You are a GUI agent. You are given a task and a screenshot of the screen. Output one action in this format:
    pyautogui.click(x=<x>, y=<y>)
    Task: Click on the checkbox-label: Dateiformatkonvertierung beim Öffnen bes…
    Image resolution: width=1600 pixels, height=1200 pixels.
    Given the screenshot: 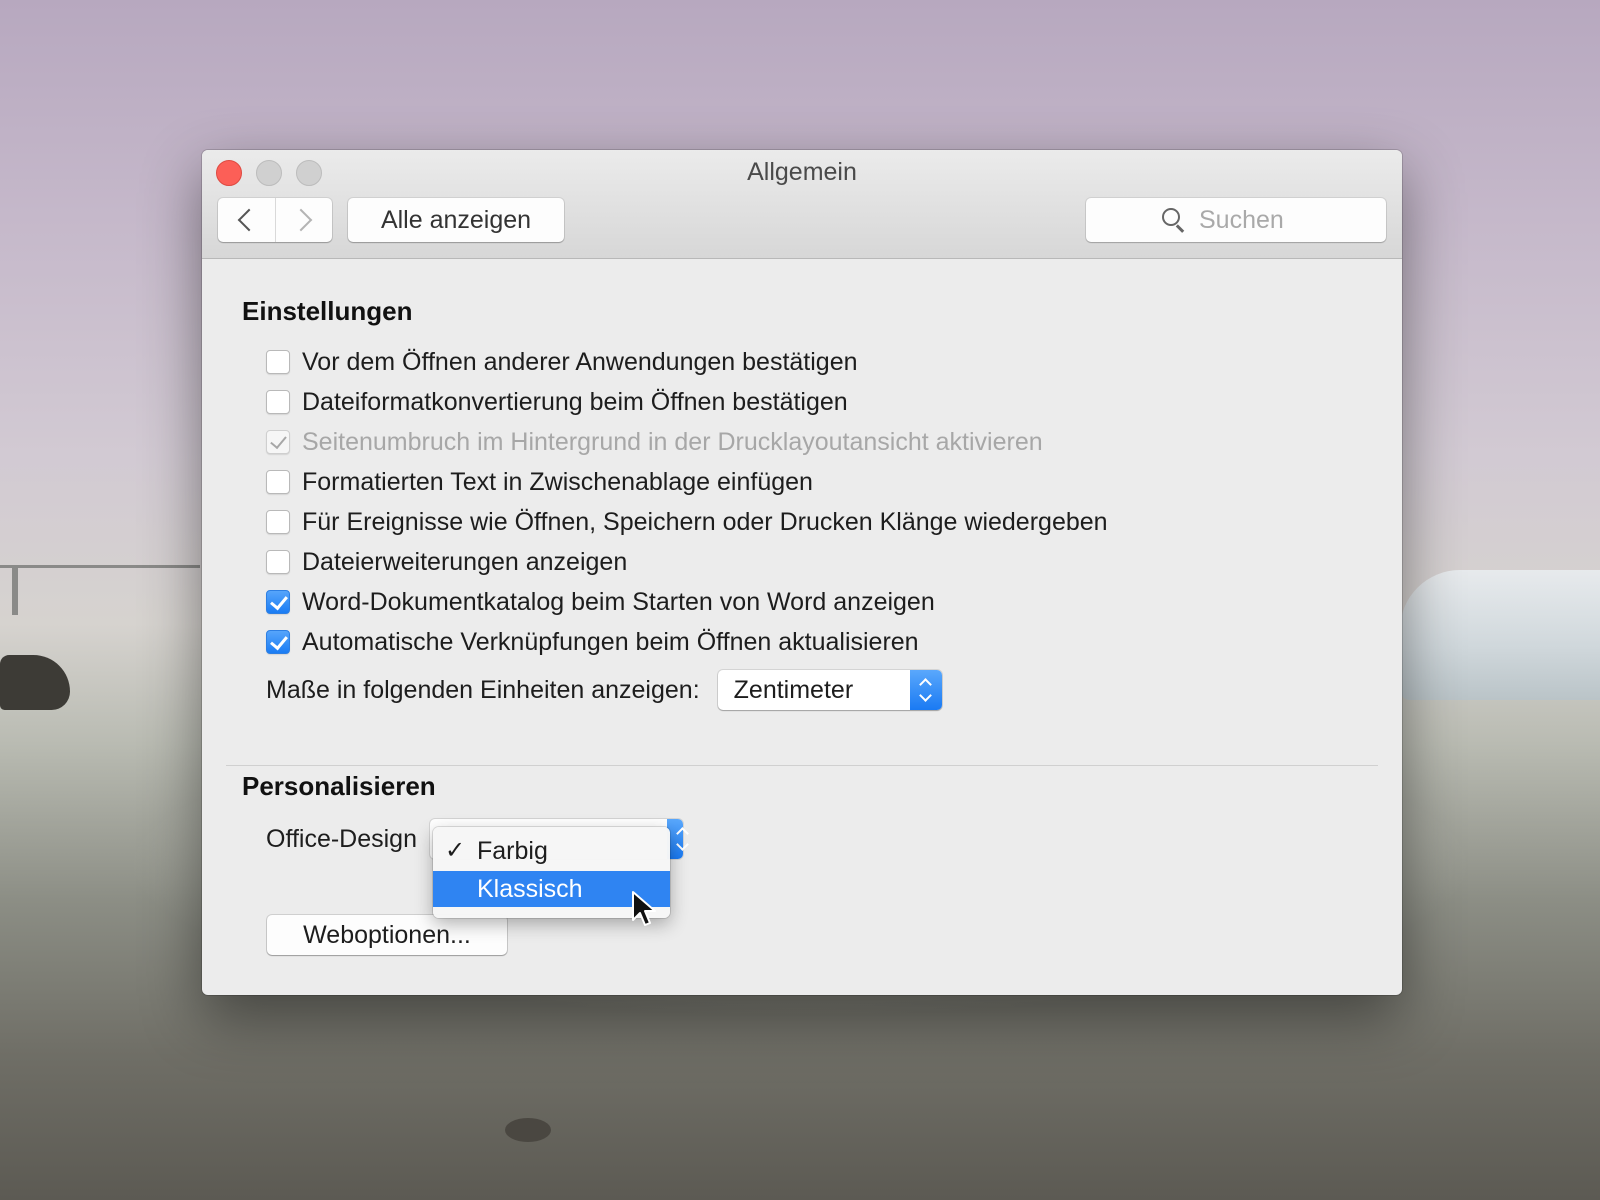 What is the action you would take?
    pyautogui.click(x=575, y=402)
    